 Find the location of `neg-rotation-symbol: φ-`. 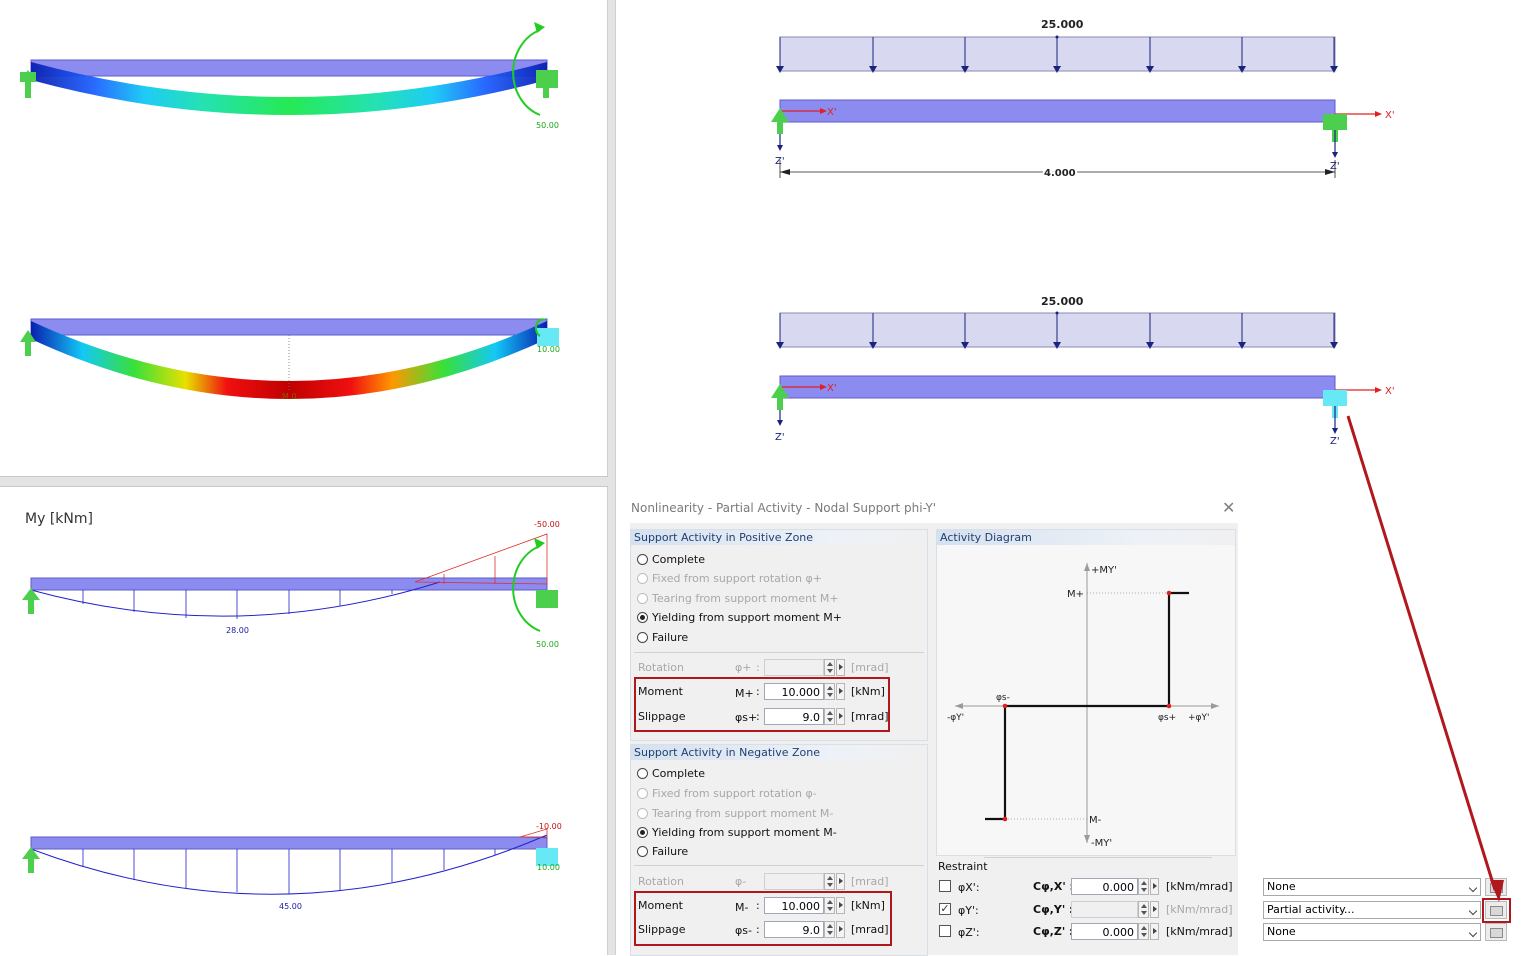

neg-rotation-symbol: φ- is located at coordinates (741, 881).